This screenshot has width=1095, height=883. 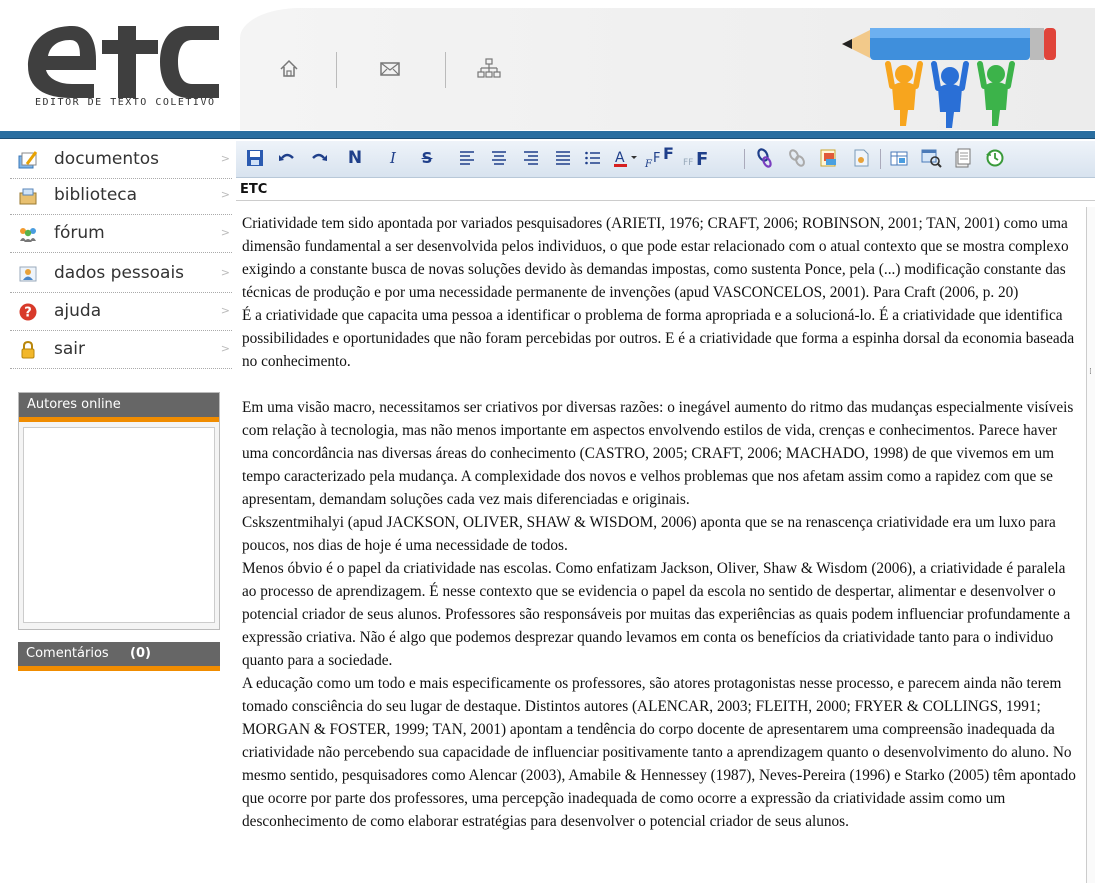 What do you see at coordinates (1090, 545) in the screenshot?
I see `editor-scrollbar: ⁞` at bounding box center [1090, 545].